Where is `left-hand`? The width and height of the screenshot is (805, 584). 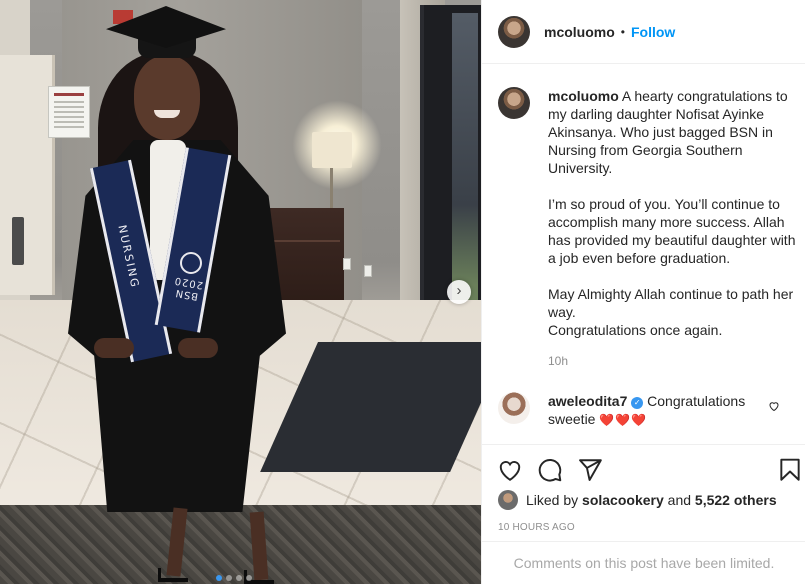 left-hand is located at coordinates (114, 348).